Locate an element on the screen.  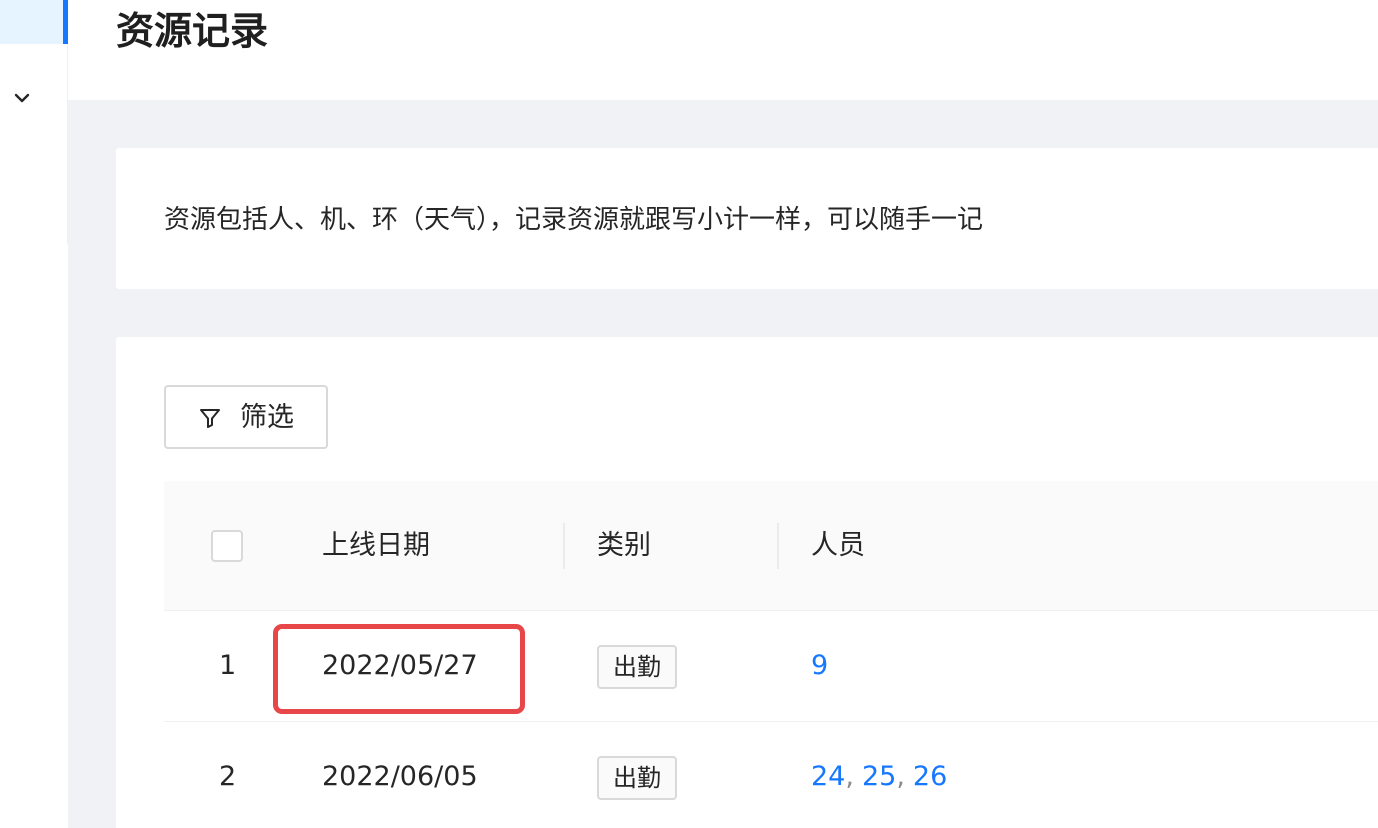
person-link: 25 is located at coordinates (879, 776).